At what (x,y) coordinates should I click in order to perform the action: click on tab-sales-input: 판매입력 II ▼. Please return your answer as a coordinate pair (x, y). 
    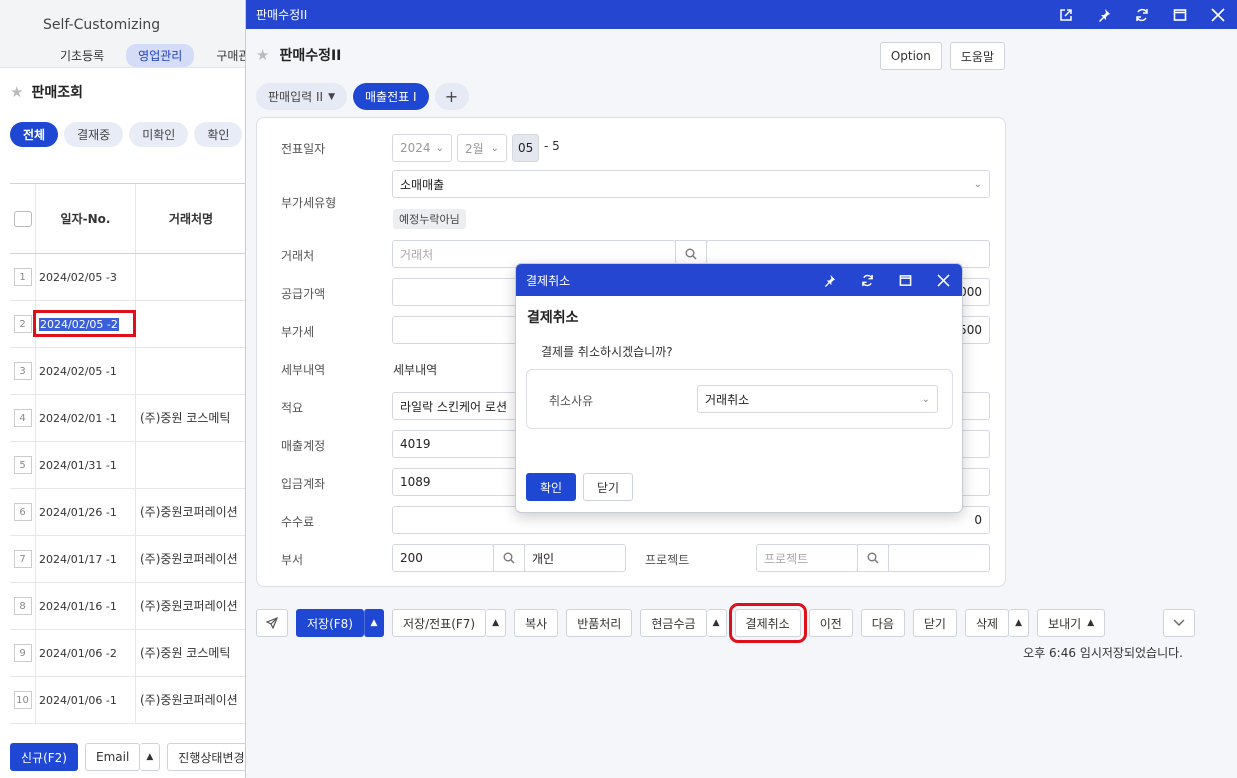
    Looking at the image, I should click on (301, 96).